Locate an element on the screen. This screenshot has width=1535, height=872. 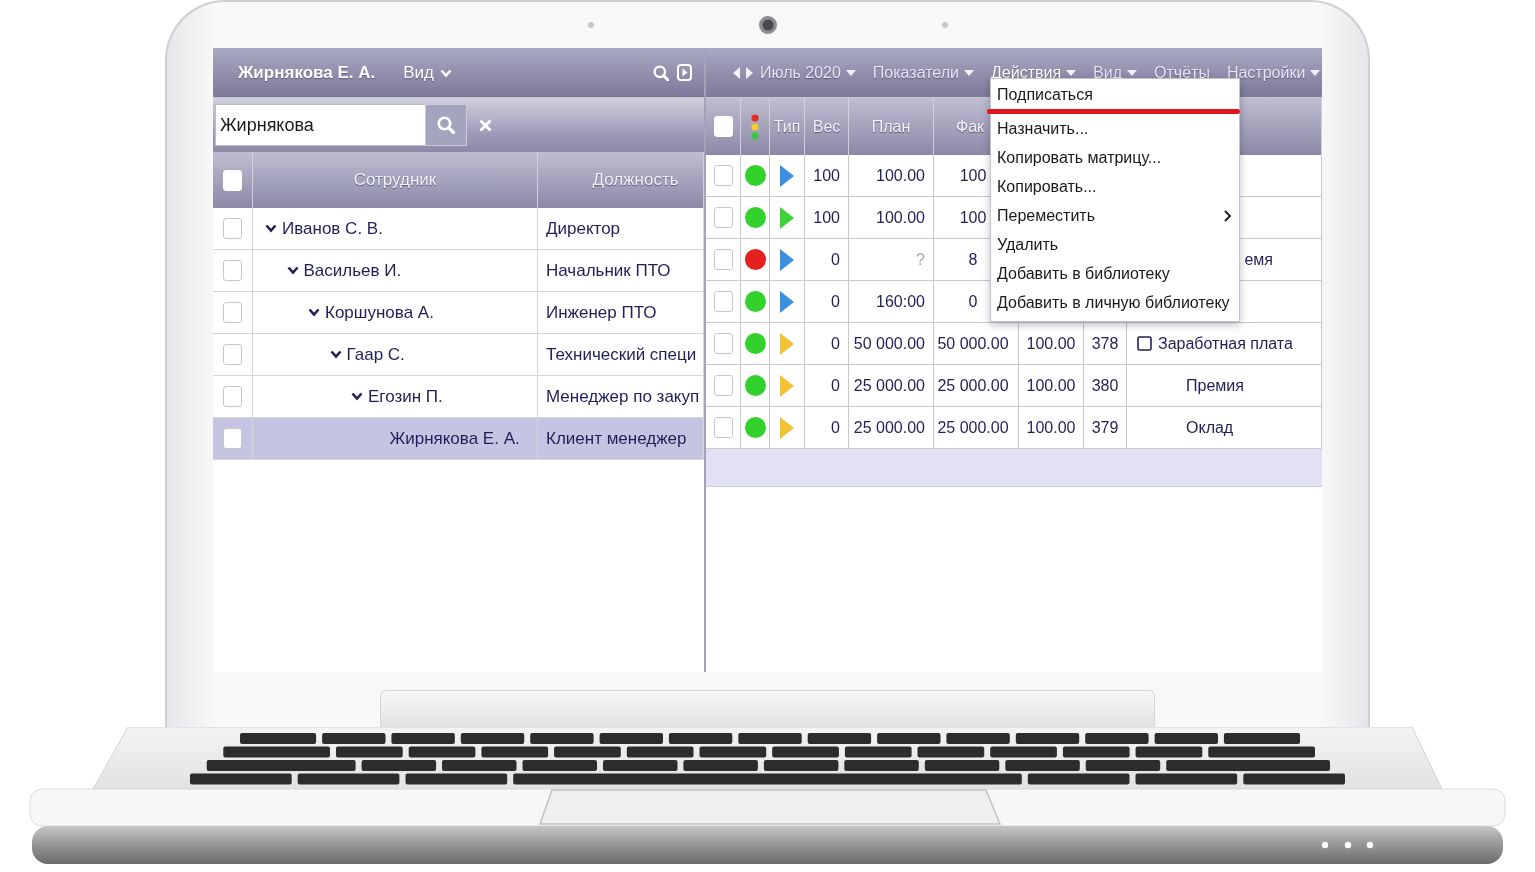
close-icon is located at coordinates (485, 125).